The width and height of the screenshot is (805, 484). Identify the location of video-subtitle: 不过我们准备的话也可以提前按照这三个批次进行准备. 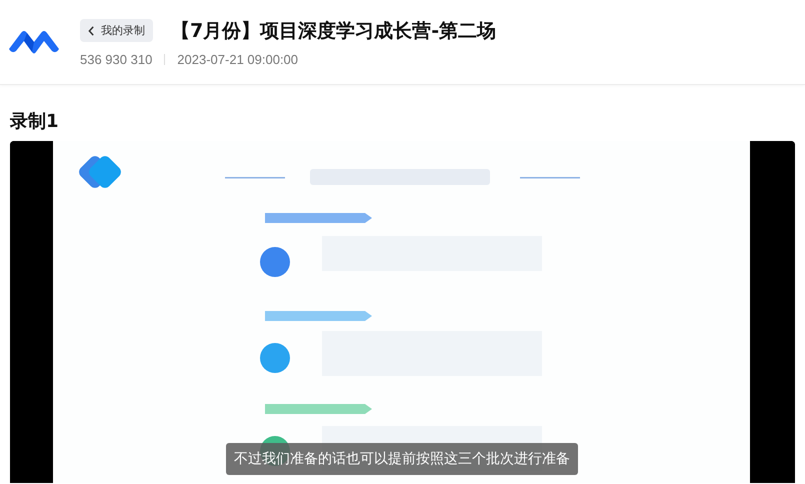
(402, 459).